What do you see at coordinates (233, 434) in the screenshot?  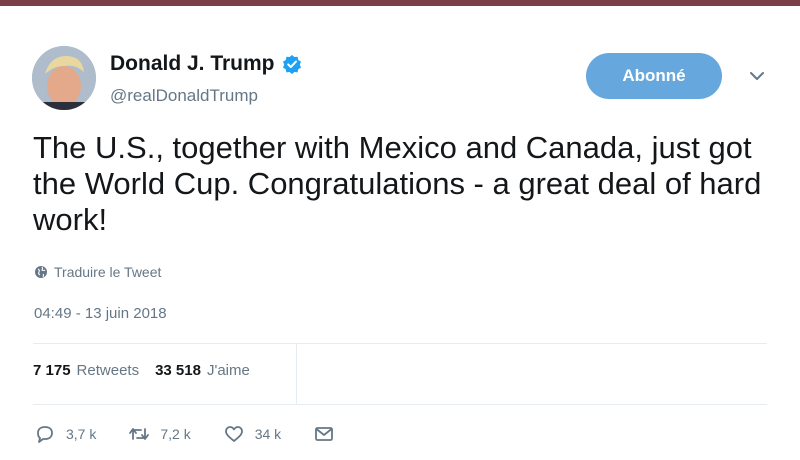 I see `heart-icon` at bounding box center [233, 434].